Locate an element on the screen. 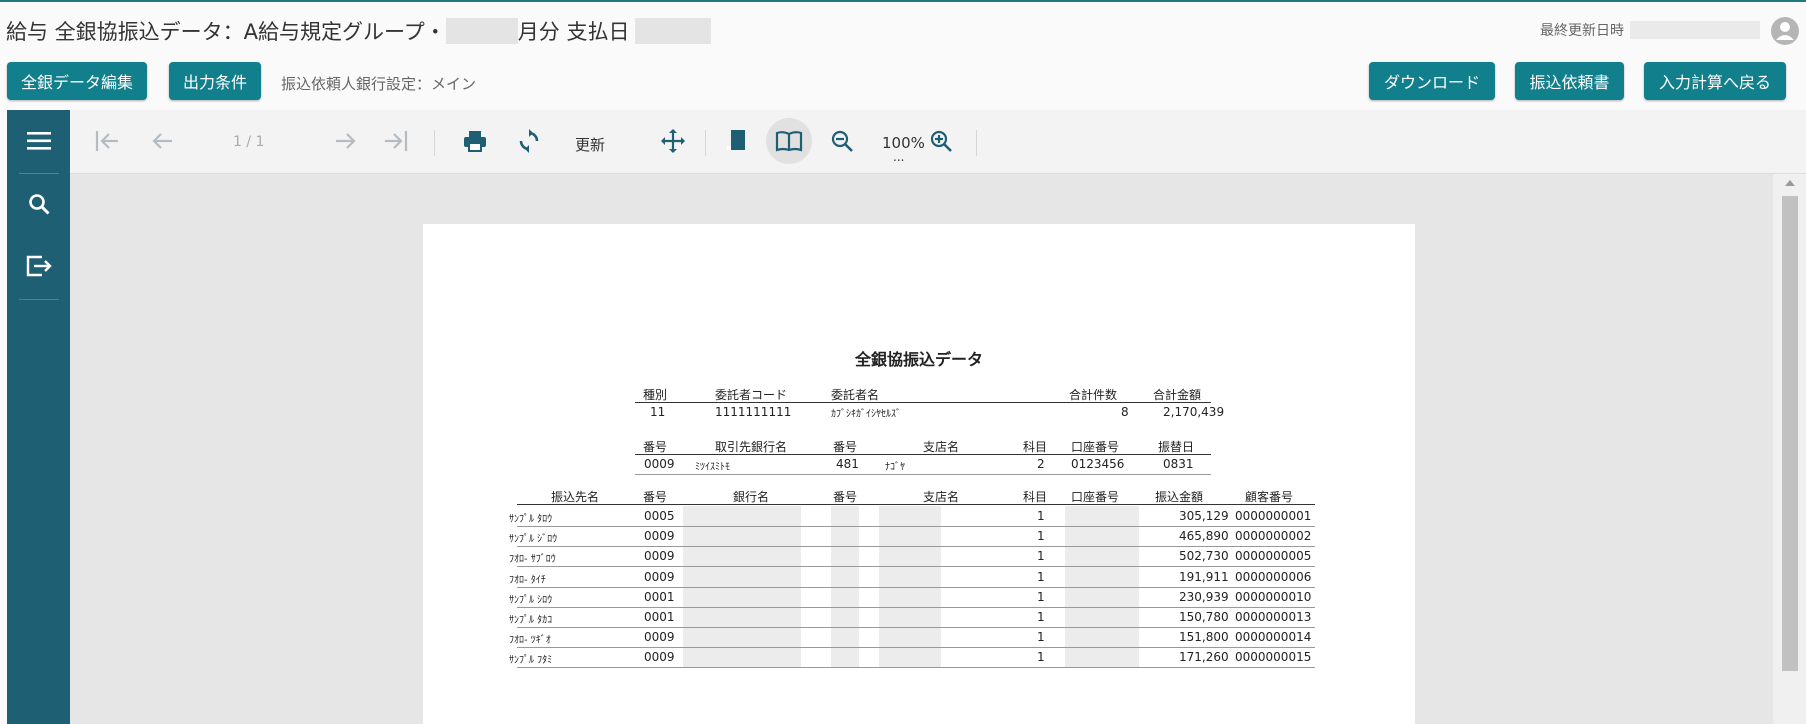 Image resolution: width=1806 pixels, height=724 pixels. title-prefix: 給与 全銀協振込データ：A給与規定グループ・ is located at coordinates (226, 32).